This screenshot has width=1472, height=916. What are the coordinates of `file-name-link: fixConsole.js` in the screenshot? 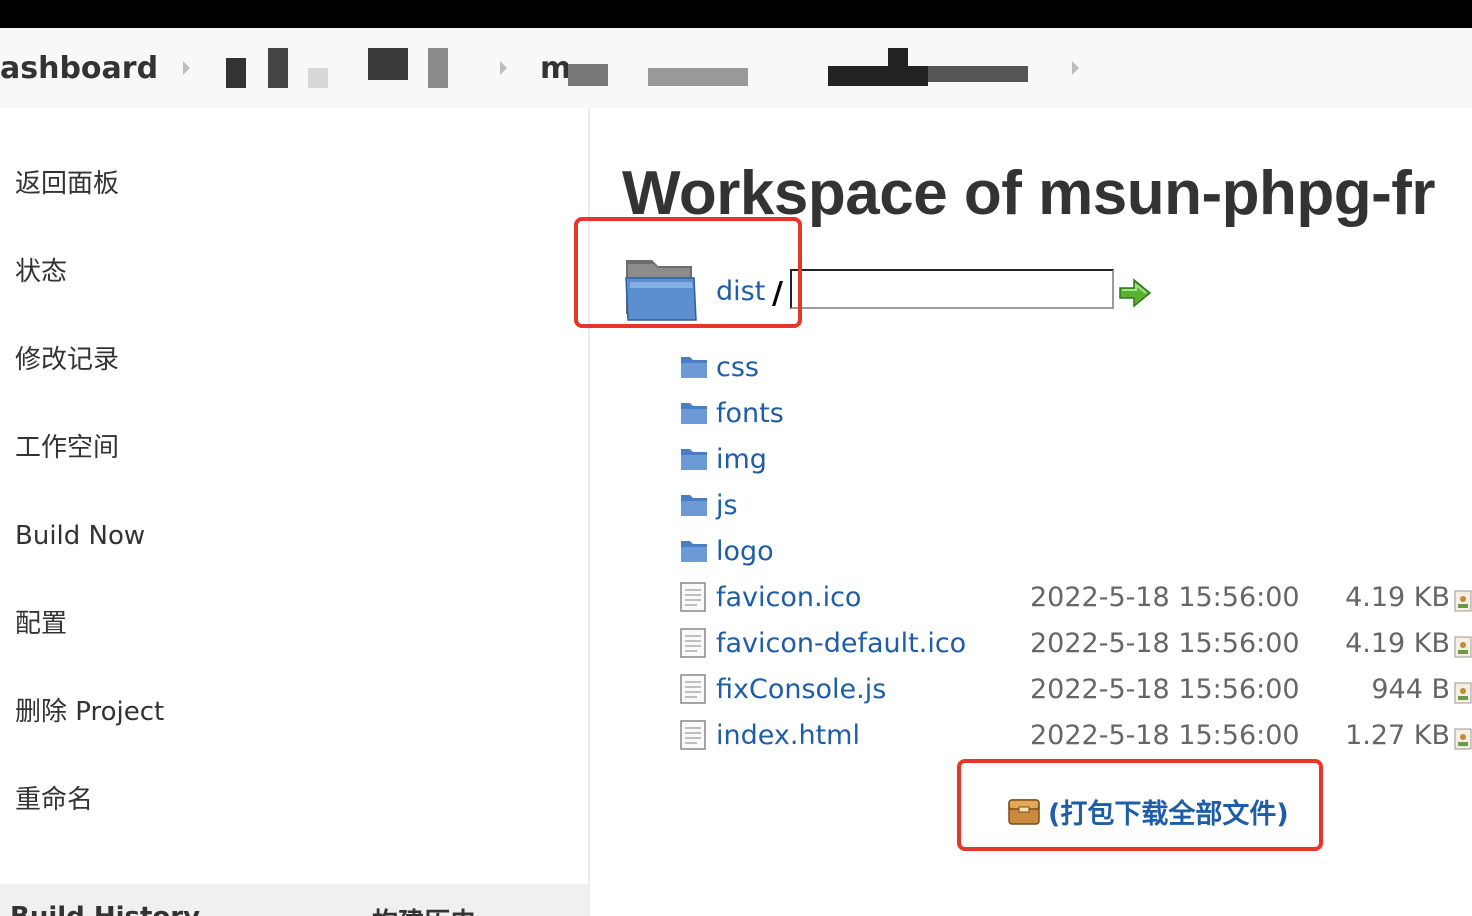 It's located at (801, 689).